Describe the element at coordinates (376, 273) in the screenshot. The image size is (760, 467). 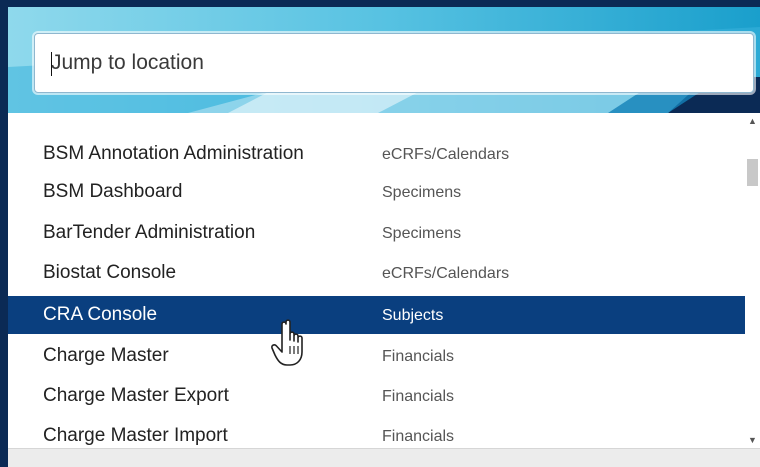
I see `list-item: Biostat Console eCRFs/Calendars` at that location.